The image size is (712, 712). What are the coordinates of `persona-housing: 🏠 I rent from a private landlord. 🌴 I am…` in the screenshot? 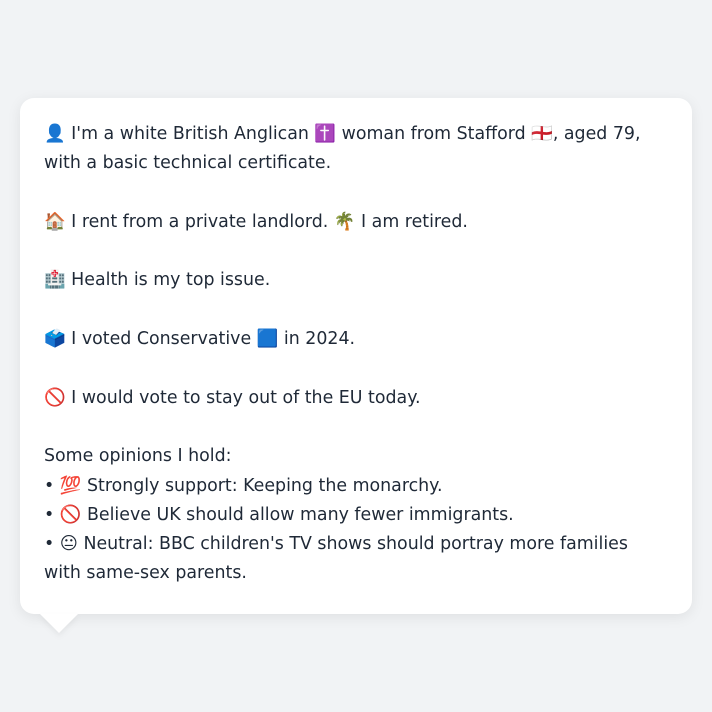 It's located at (256, 221).